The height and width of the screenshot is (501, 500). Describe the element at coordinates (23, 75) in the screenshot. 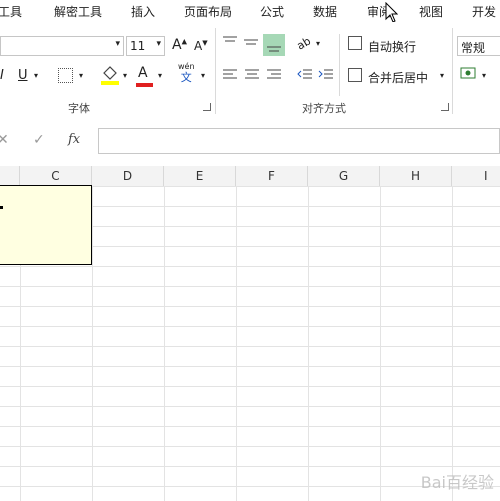

I see `underline-button: U` at that location.